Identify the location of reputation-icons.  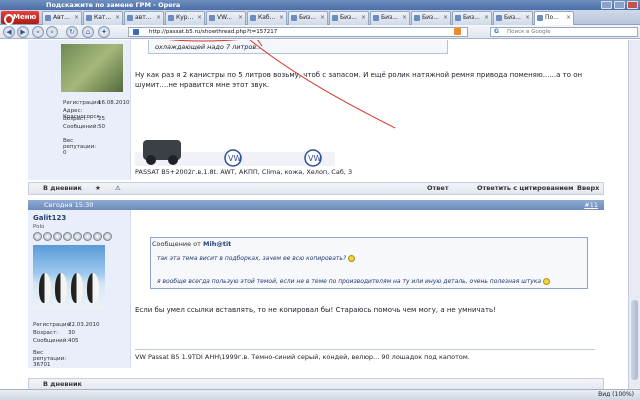
(72, 236).